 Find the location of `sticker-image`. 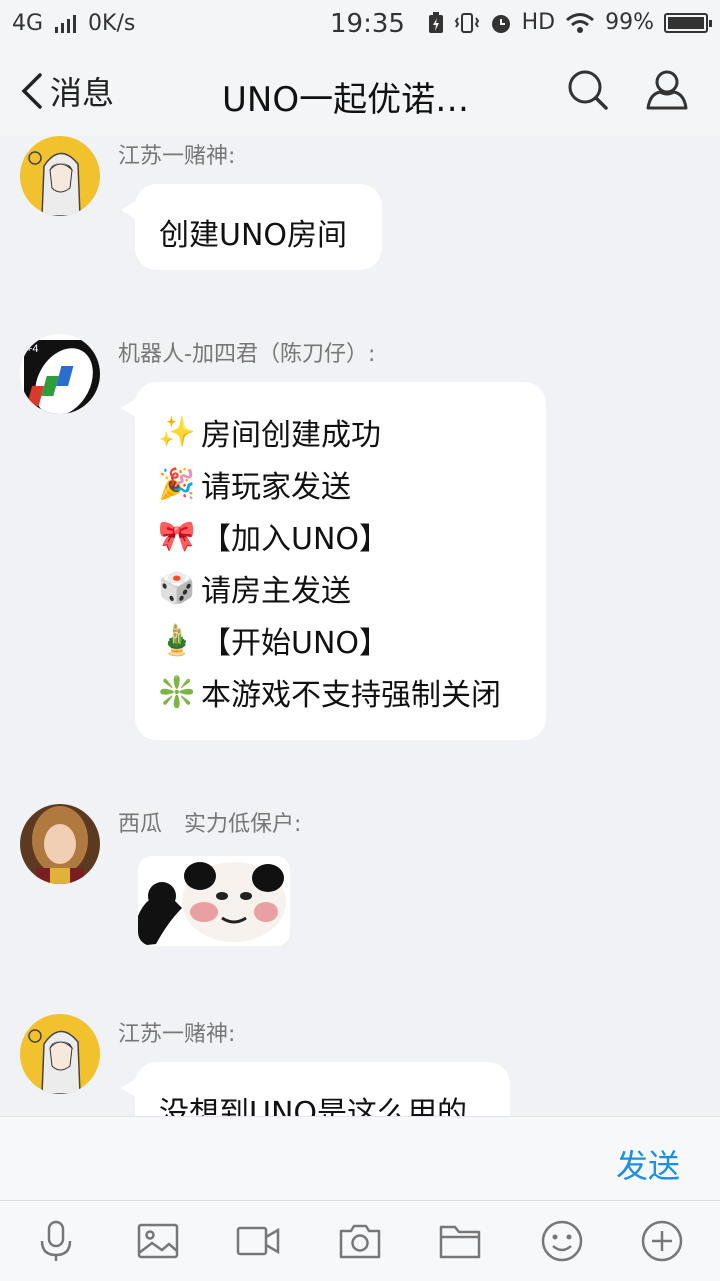

sticker-image is located at coordinates (214, 901).